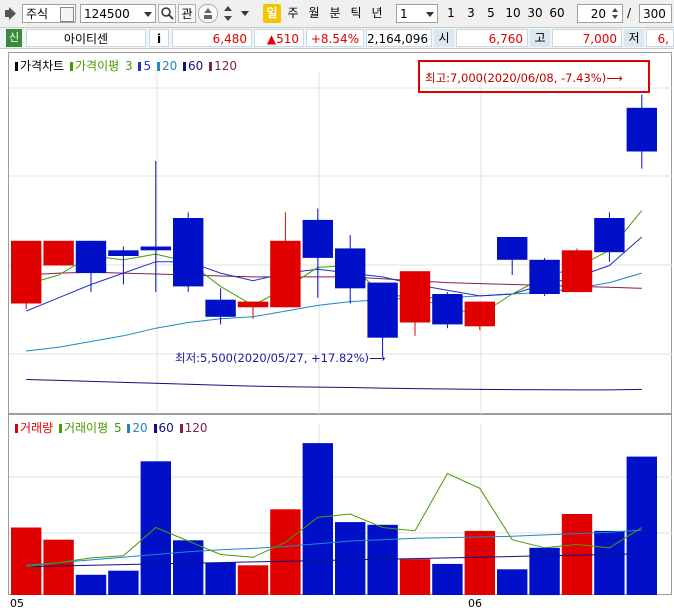  Describe the element at coordinates (42, 66) in the screenshot. I see `price-chart-title: 가격차트` at that location.